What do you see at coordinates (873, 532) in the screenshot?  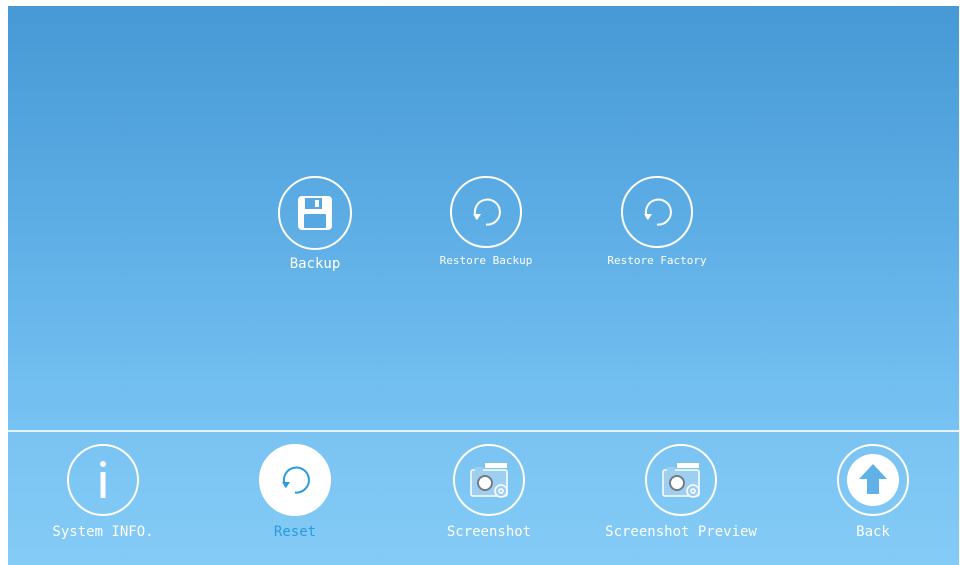 I see `nav-back-label: Back` at bounding box center [873, 532].